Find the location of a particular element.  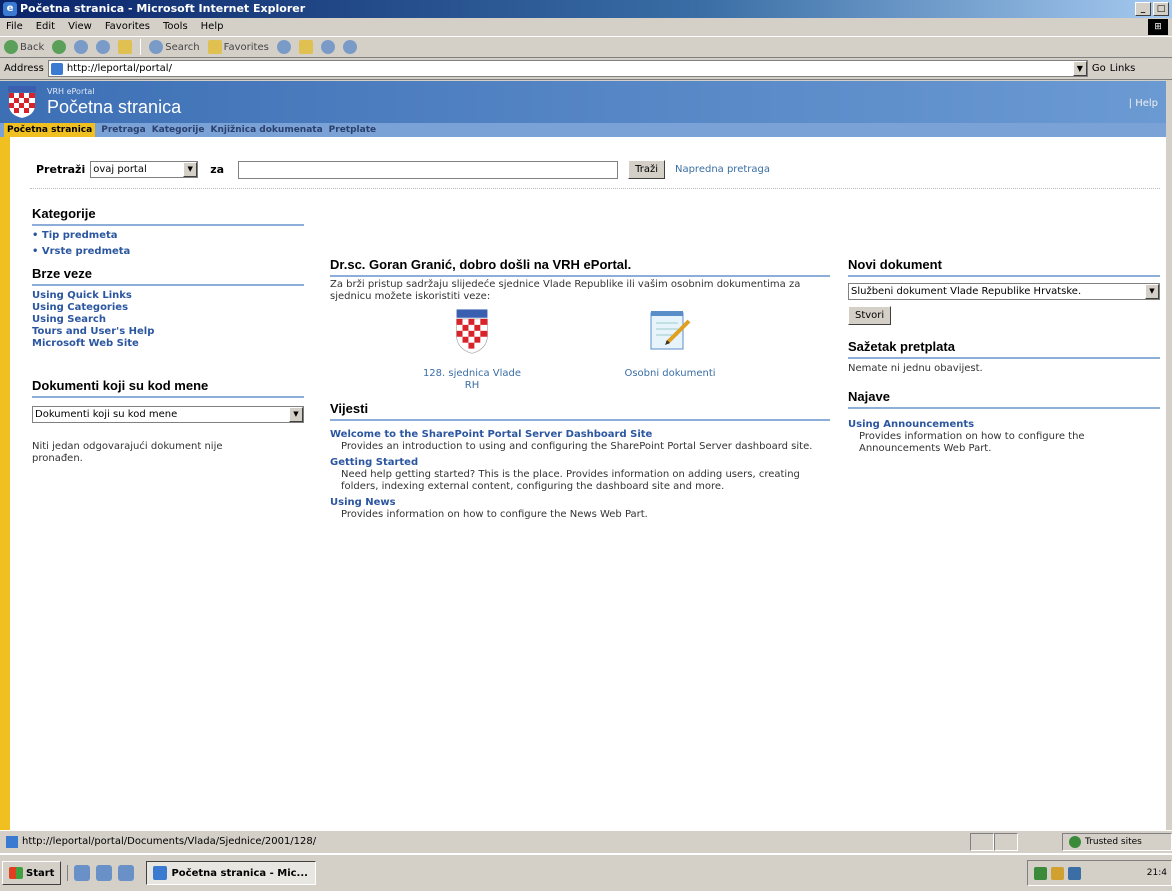

news-title: Vijesti is located at coordinates (580, 411).